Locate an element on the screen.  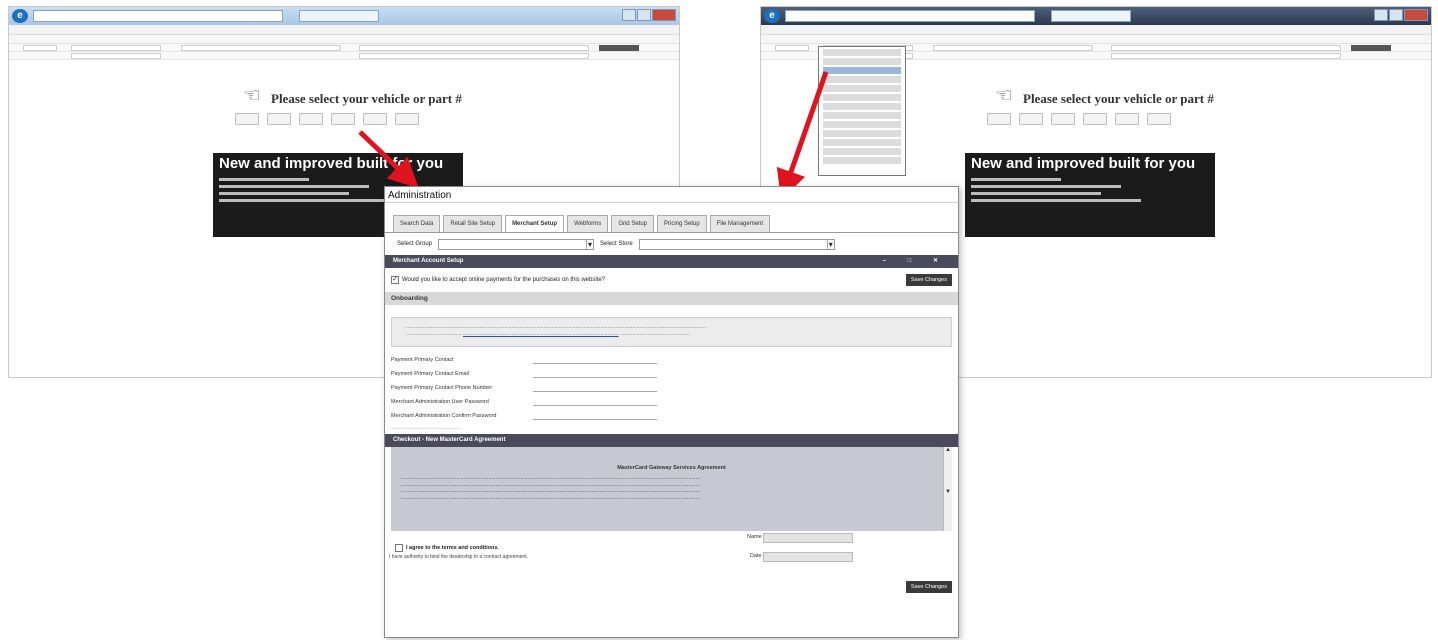
select-store-dropdown is located at coordinates (736, 244).